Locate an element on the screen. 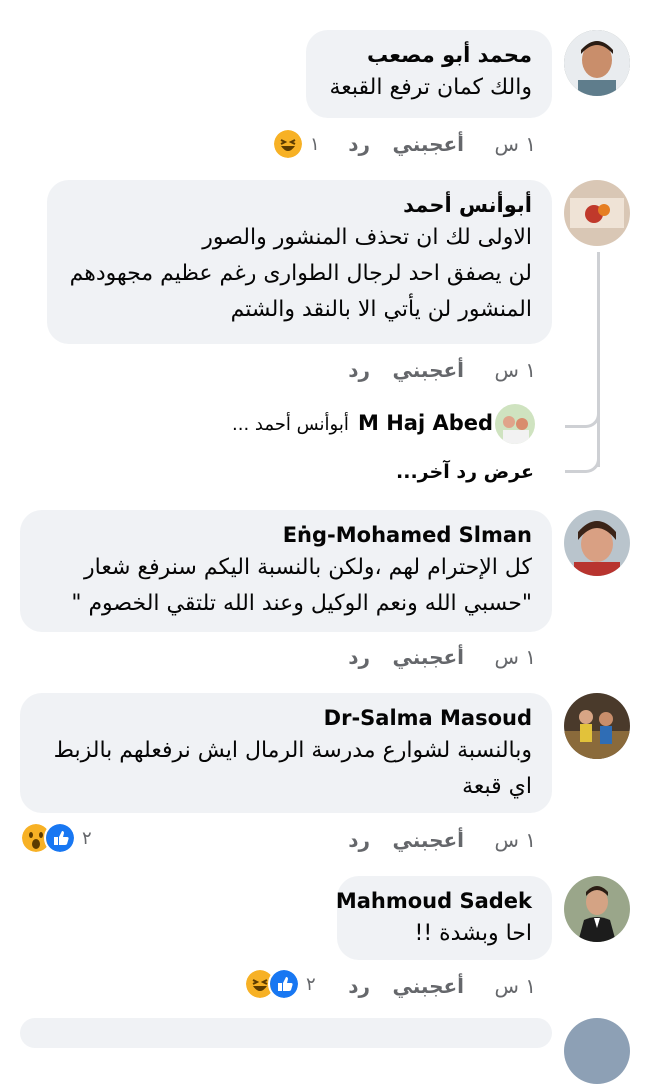  reaction-count: ١ is located at coordinates (315, 144).